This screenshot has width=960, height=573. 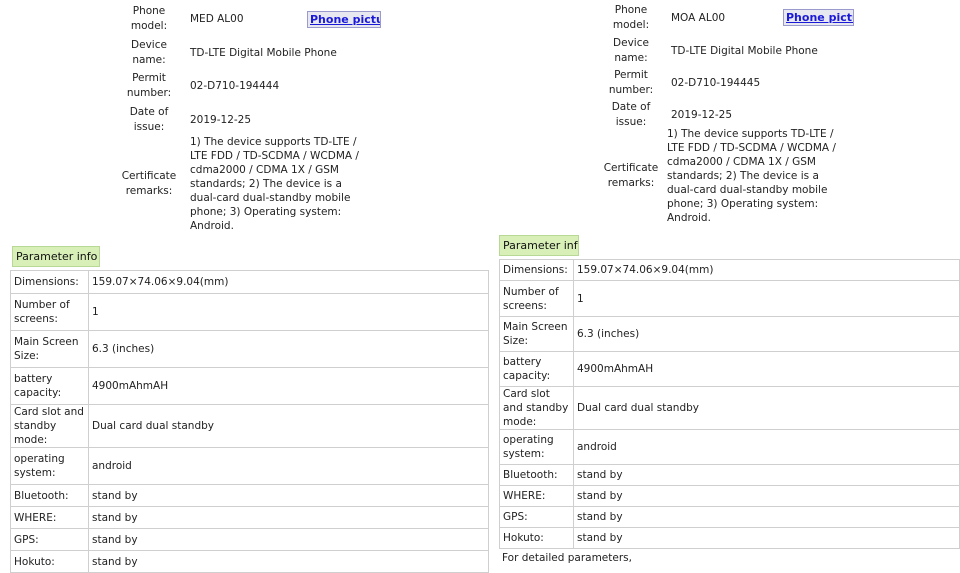 What do you see at coordinates (235, 86) in the screenshot?
I see `info-value: 02-D710-194444` at bounding box center [235, 86].